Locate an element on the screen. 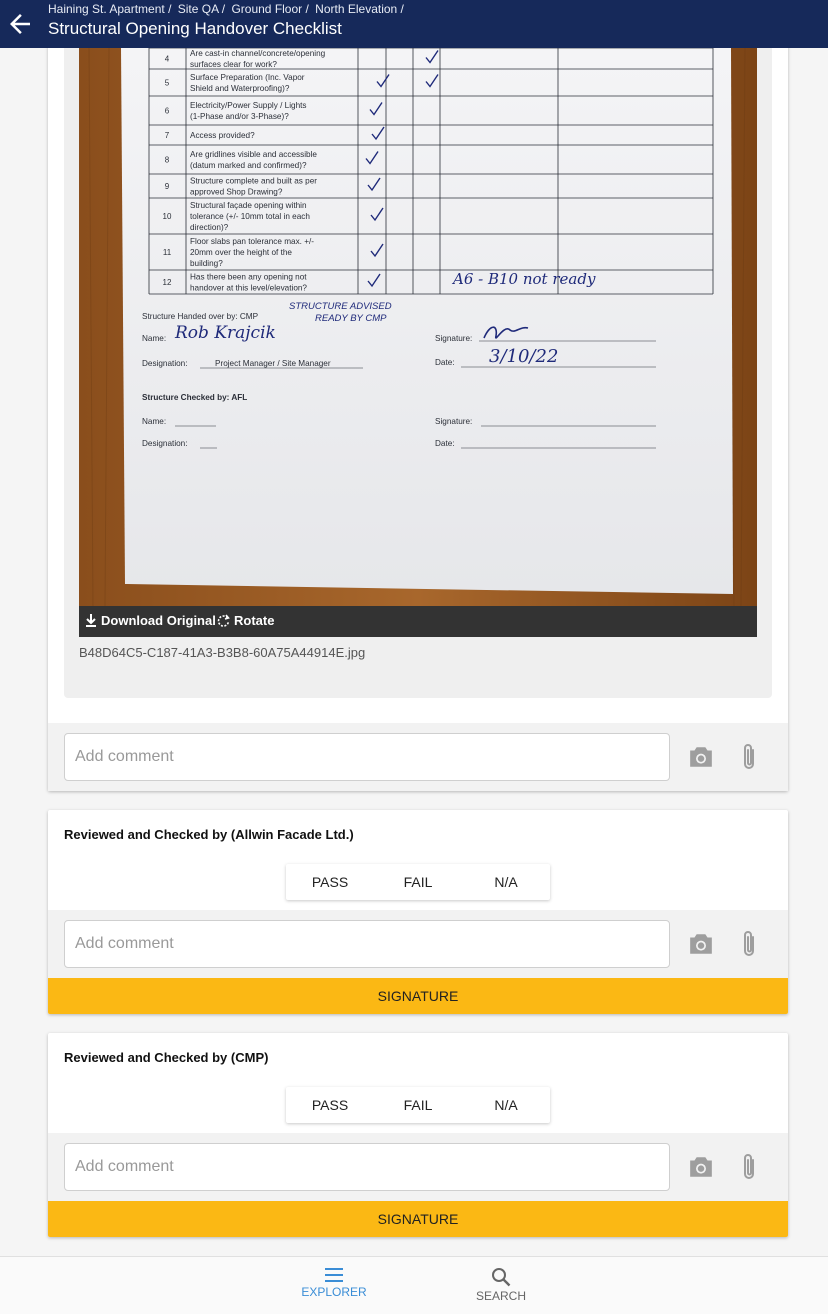 The height and width of the screenshot is (1314, 828). row-question: Floor slabs pan tolerance max. +/- is located at coordinates (252, 241).